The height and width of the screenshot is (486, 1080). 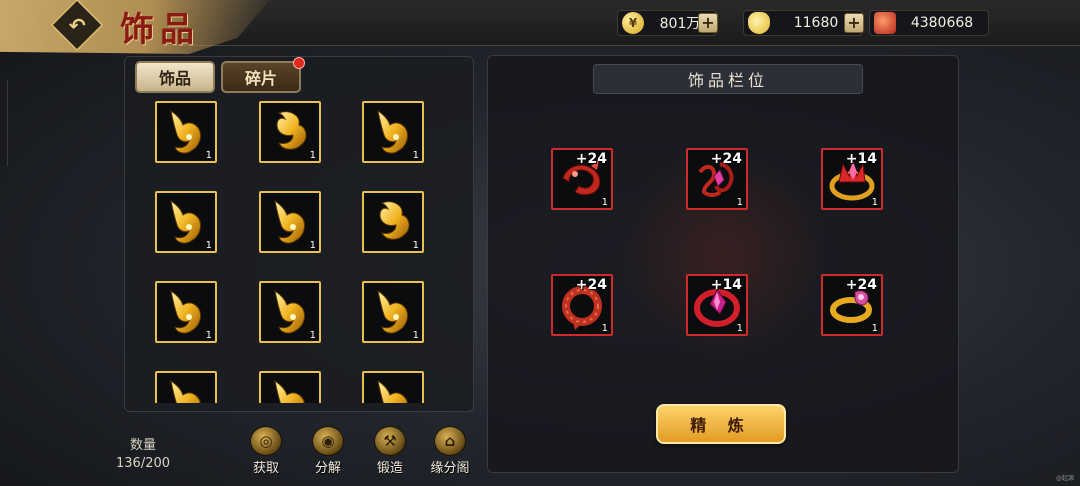 What do you see at coordinates (389, 468) in the screenshot?
I see `forge-label: 锻造` at bounding box center [389, 468].